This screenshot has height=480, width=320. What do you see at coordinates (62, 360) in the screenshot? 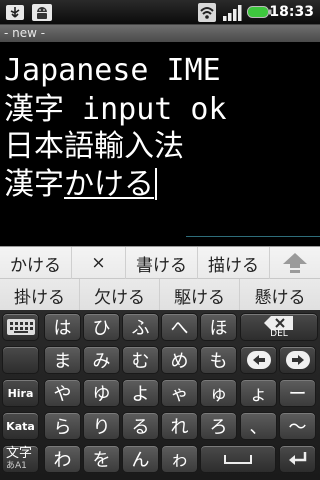
I see `kana-key: ま` at bounding box center [62, 360].